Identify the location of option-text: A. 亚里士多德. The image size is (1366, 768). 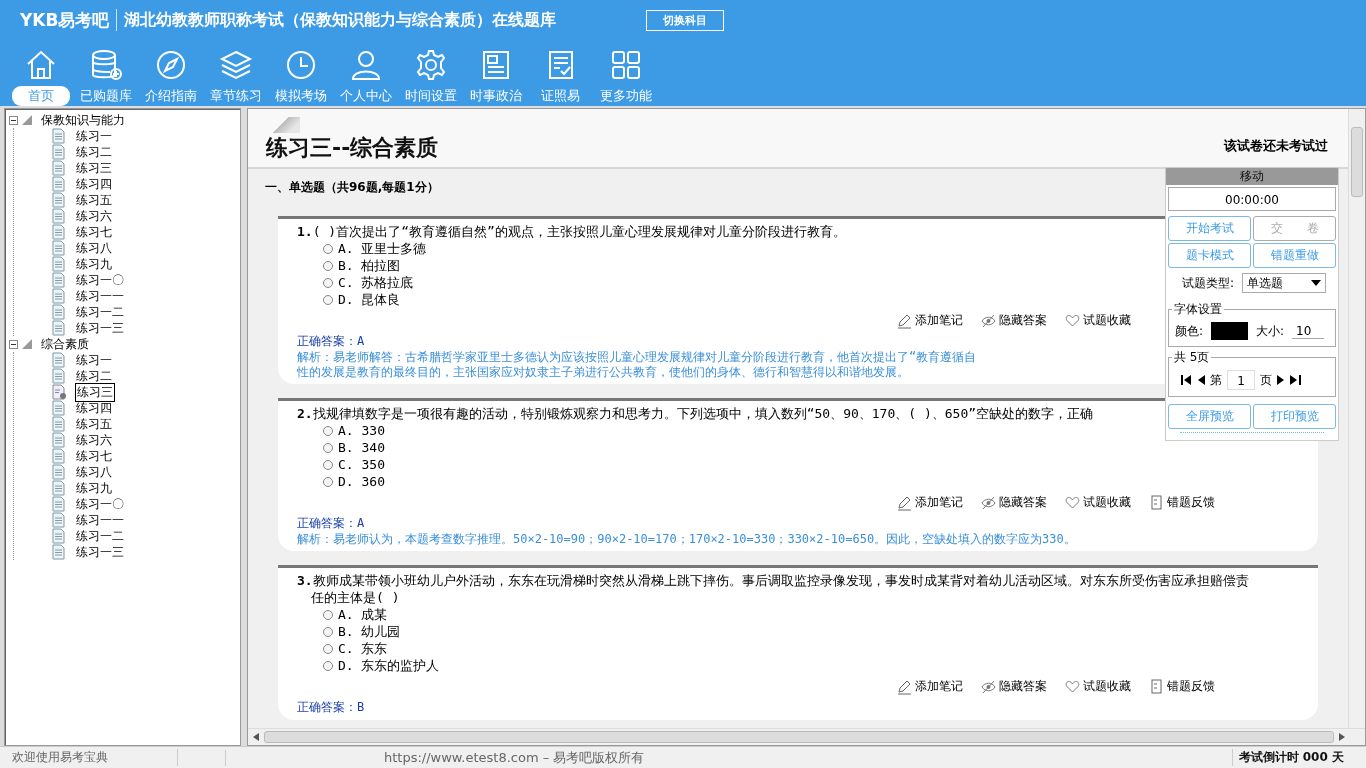
(382, 248).